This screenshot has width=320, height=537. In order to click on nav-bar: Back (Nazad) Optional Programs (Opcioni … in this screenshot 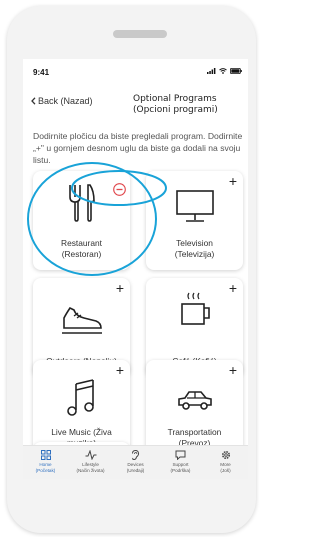, I will do `click(135, 99)`.